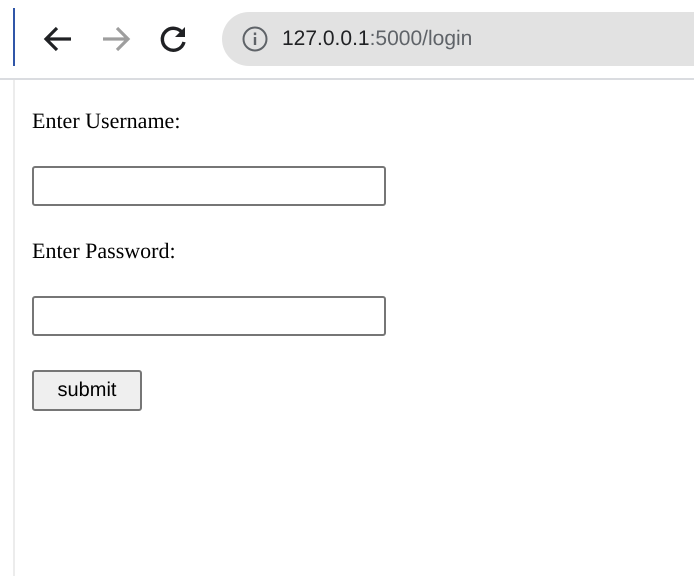 The image size is (694, 576). Describe the element at coordinates (87, 390) in the screenshot. I see `submit-button: submit` at that location.